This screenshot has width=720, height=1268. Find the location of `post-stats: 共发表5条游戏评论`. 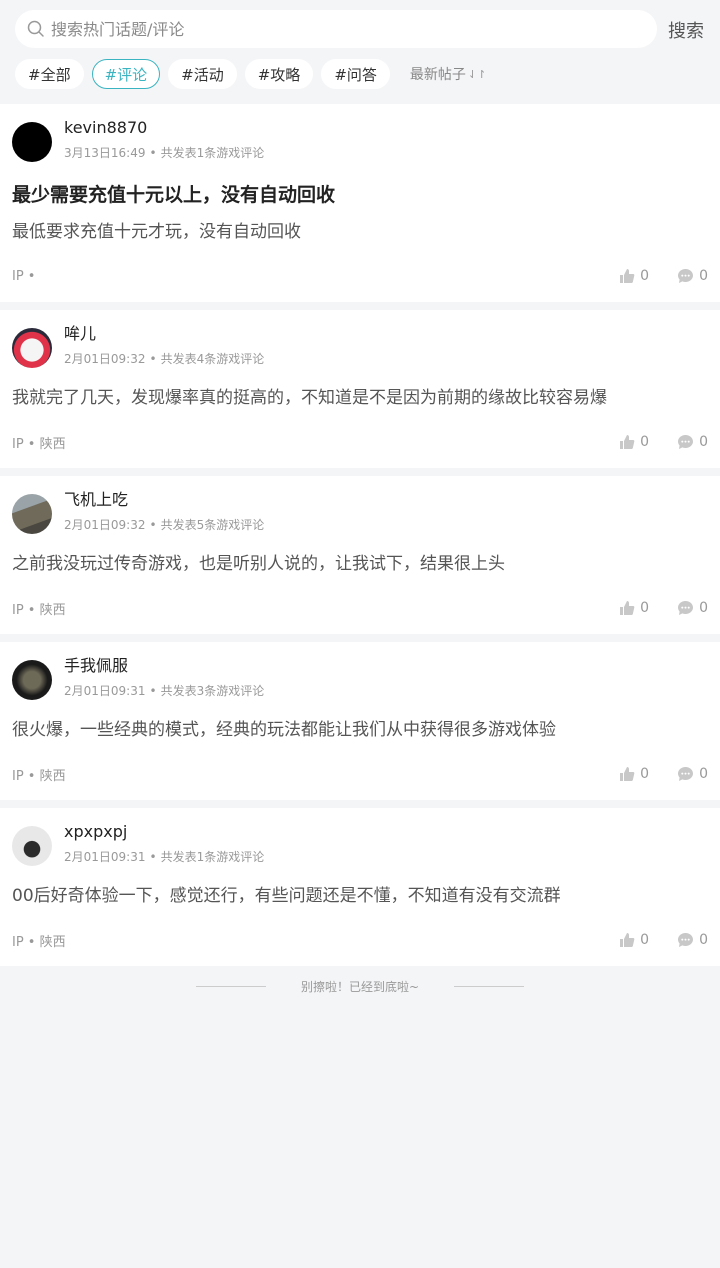

post-stats: 共发表5条游戏评论 is located at coordinates (212, 525).